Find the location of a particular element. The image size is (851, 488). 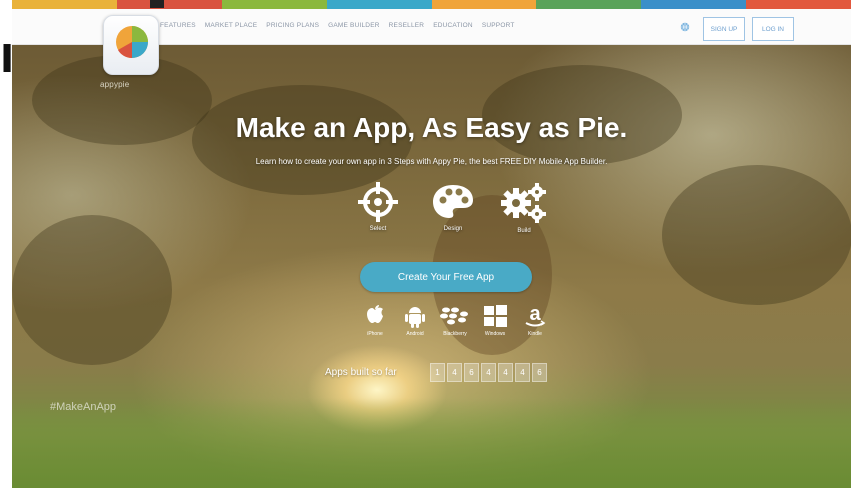

platform-label: Kindle is located at coordinates (535, 334).